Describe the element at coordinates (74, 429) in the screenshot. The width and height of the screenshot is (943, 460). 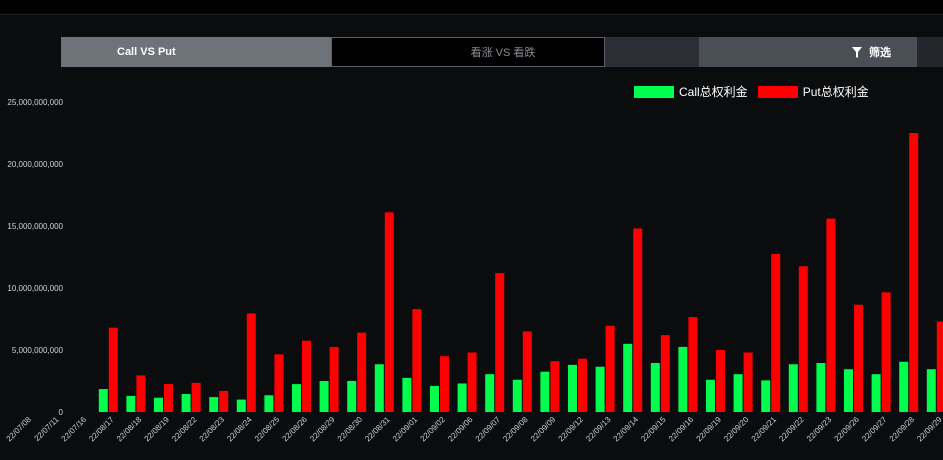
I see `x-tick-label: 22/07/16` at that location.